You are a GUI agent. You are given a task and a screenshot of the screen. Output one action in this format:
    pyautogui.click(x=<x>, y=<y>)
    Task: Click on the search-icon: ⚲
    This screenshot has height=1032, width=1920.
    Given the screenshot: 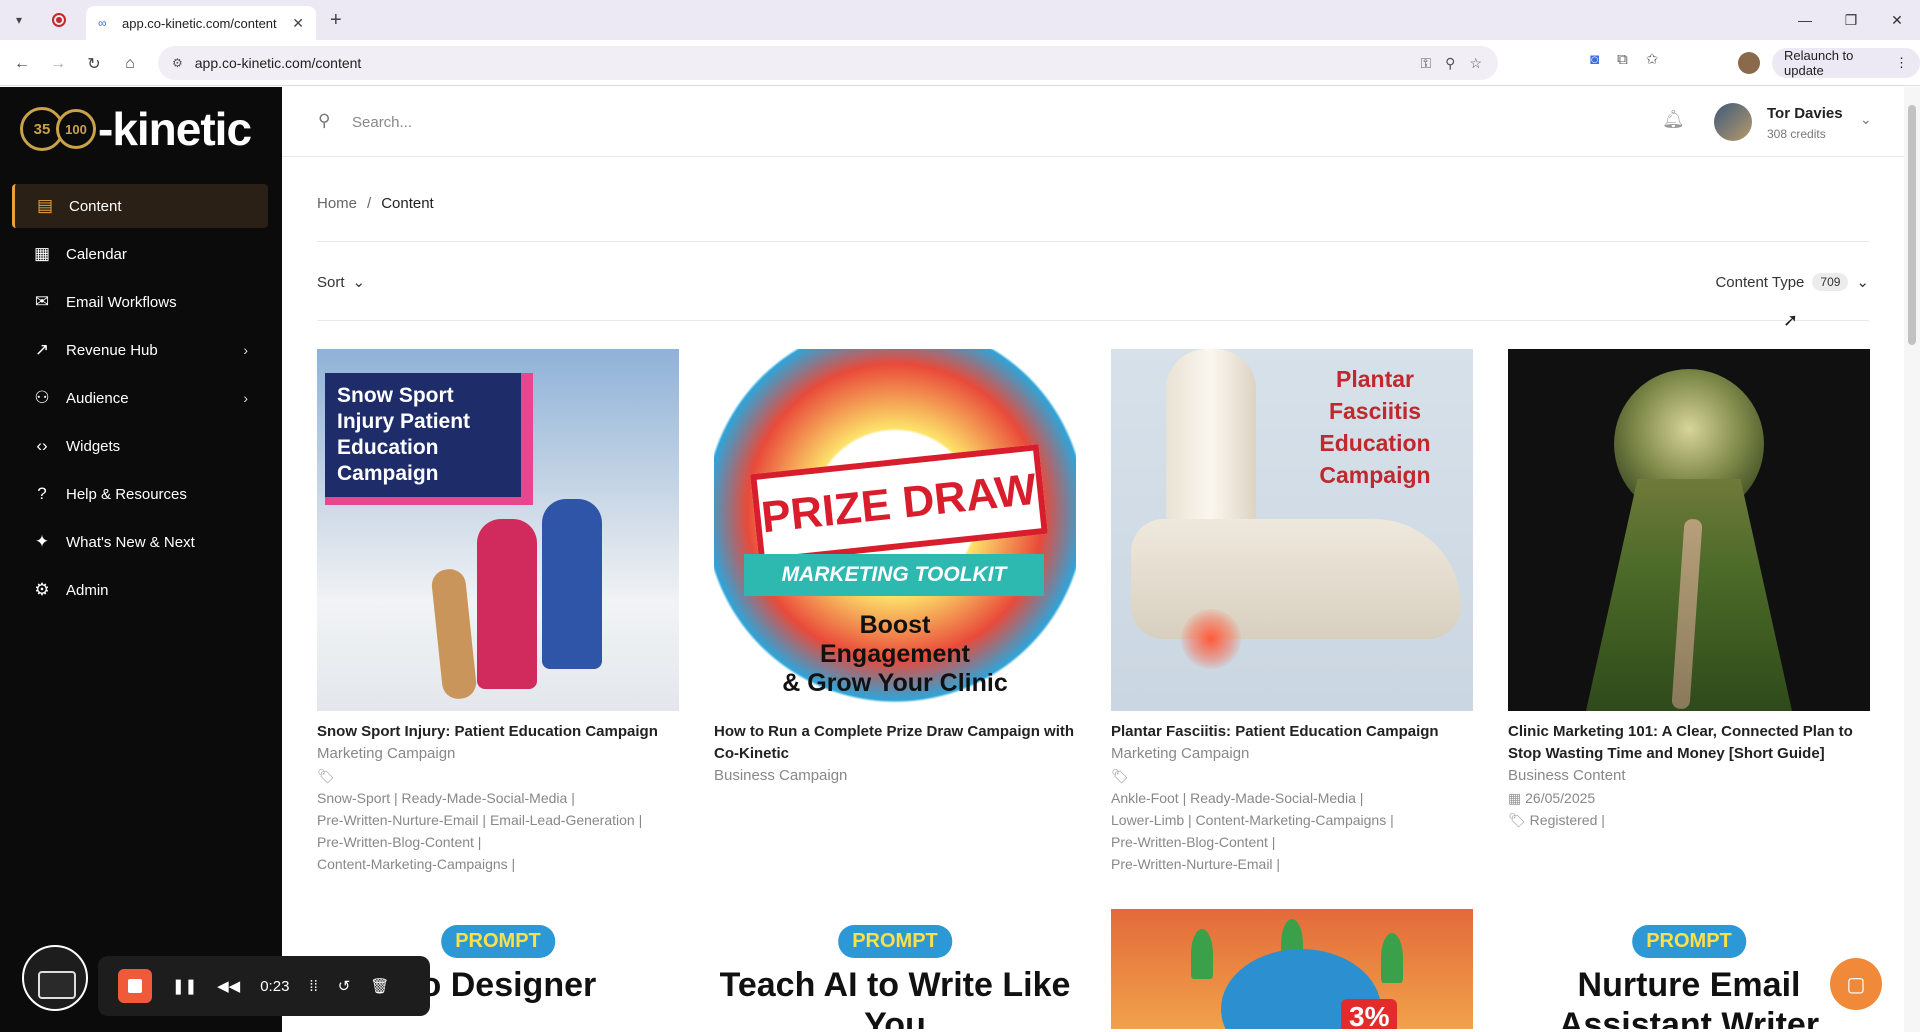 What is the action you would take?
    pyautogui.click(x=324, y=120)
    